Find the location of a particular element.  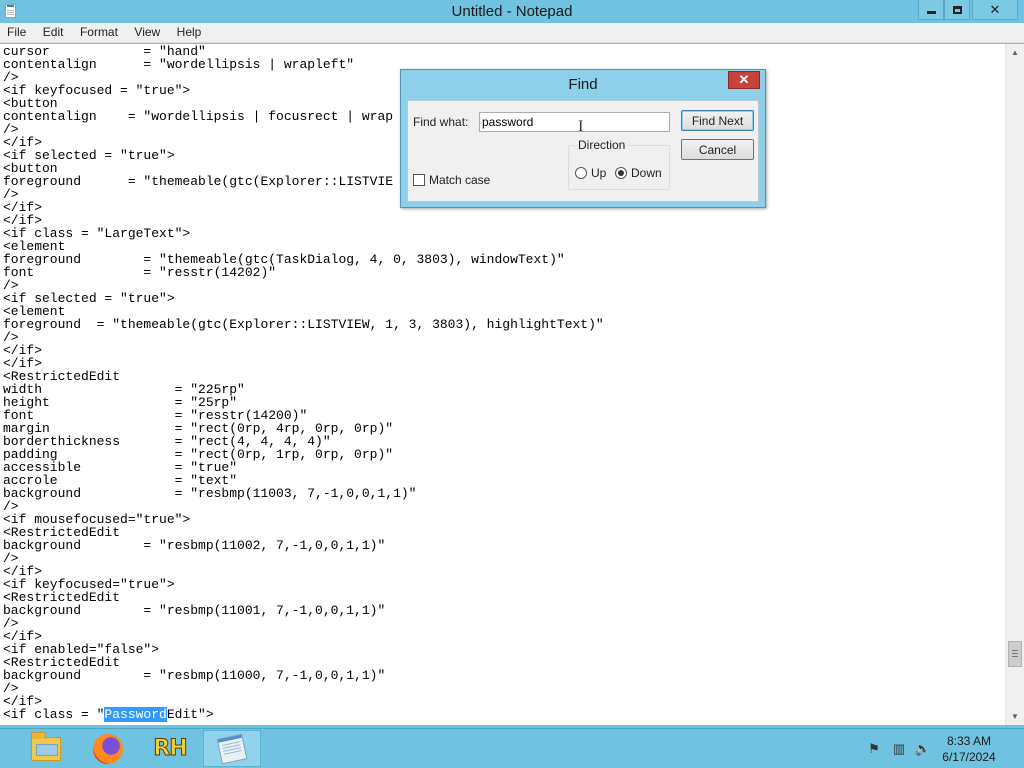

direction-up-radio is located at coordinates (581, 173).